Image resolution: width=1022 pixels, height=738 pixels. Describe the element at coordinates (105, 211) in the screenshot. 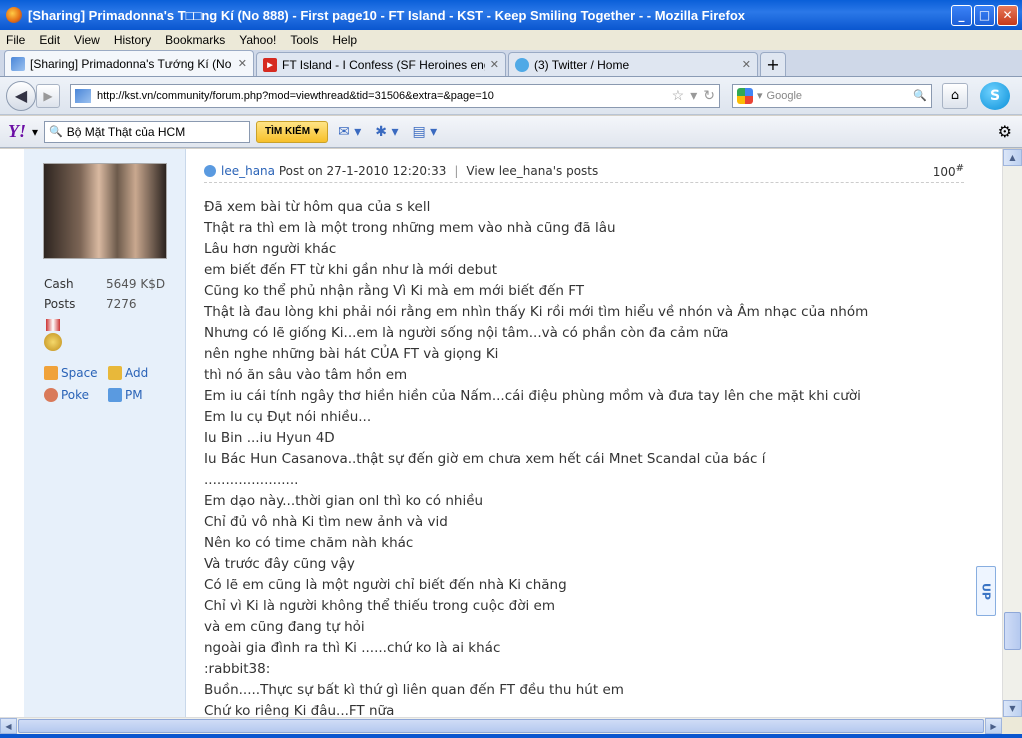

I see `avatar` at that location.